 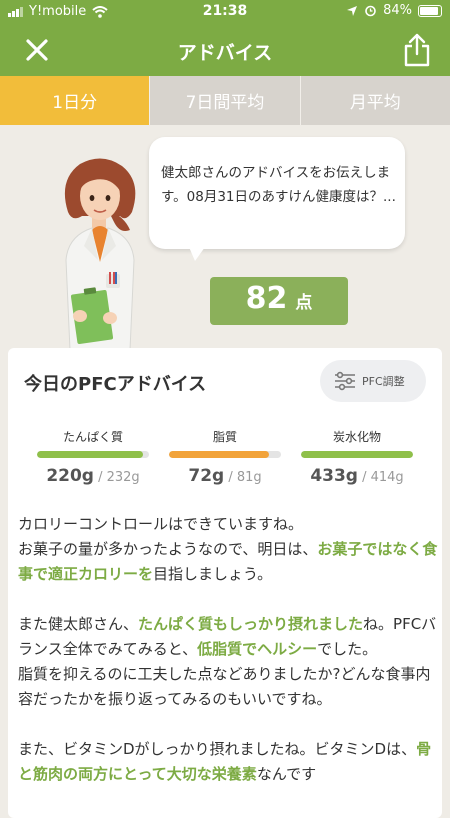 I want to click on battery-icon, so click(x=430, y=10).